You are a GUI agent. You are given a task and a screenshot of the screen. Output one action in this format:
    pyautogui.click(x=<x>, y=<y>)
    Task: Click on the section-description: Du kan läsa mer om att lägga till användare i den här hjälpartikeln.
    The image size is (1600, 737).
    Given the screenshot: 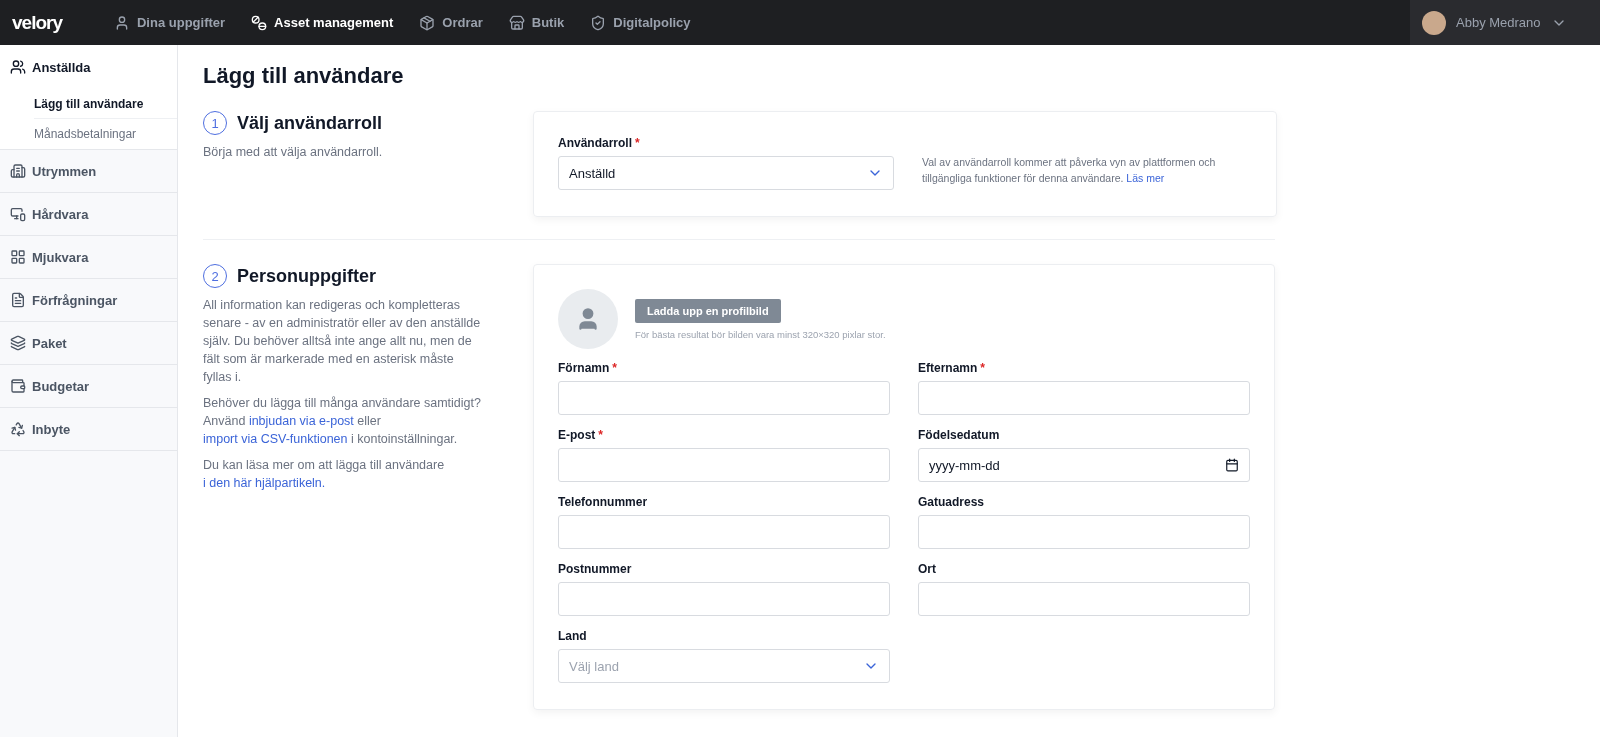 What is the action you would take?
    pyautogui.click(x=324, y=474)
    